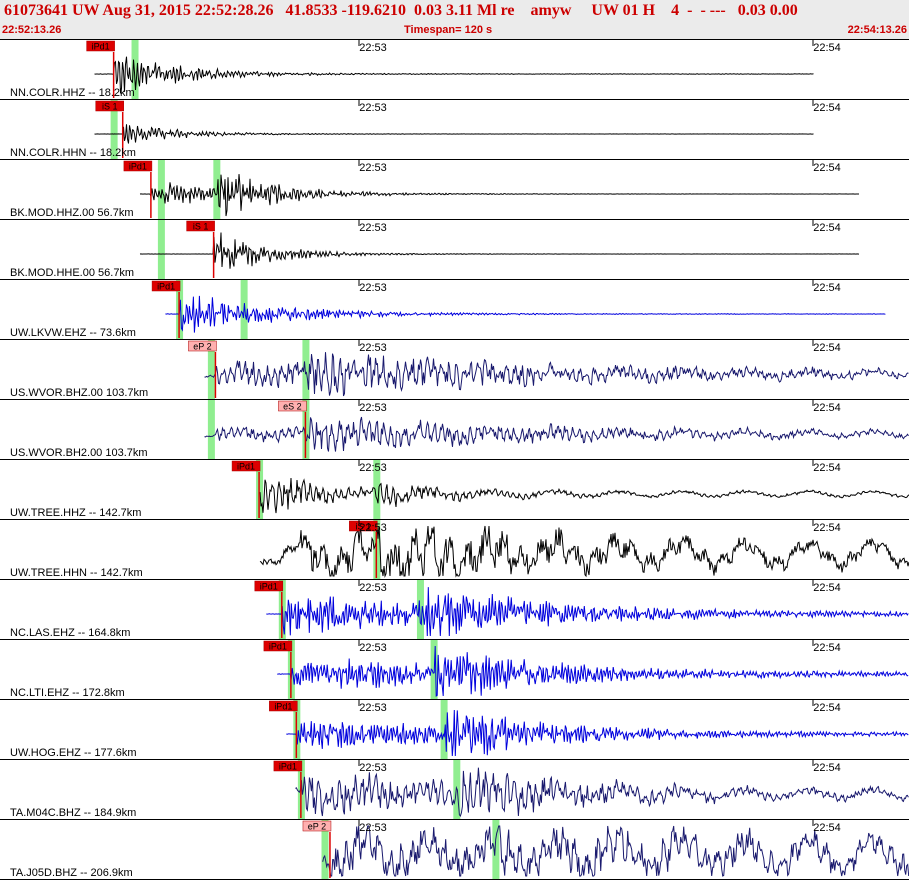 This screenshot has width=909, height=880. What do you see at coordinates (72, 273) in the screenshot?
I see `station-label: BK.MOD.HHE.00 56.7km` at bounding box center [72, 273].